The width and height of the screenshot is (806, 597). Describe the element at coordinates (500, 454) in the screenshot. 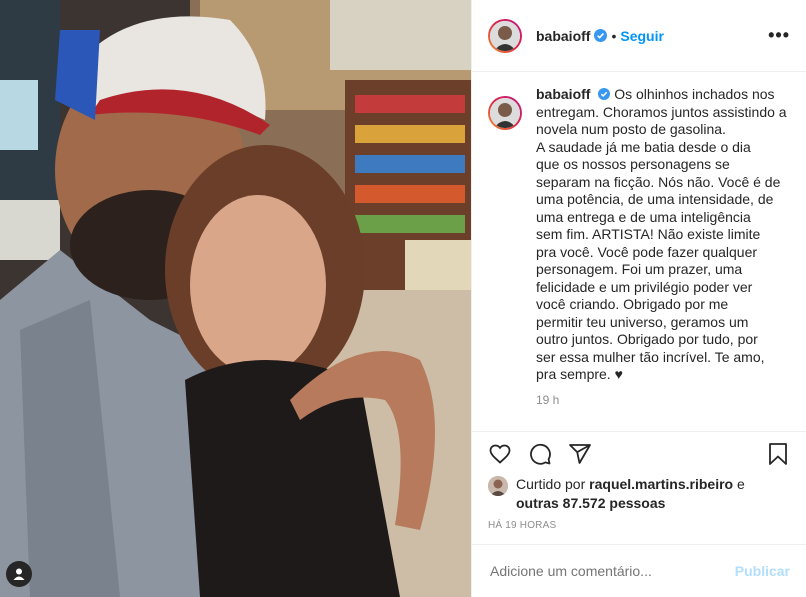

I see `heart-icon` at that location.